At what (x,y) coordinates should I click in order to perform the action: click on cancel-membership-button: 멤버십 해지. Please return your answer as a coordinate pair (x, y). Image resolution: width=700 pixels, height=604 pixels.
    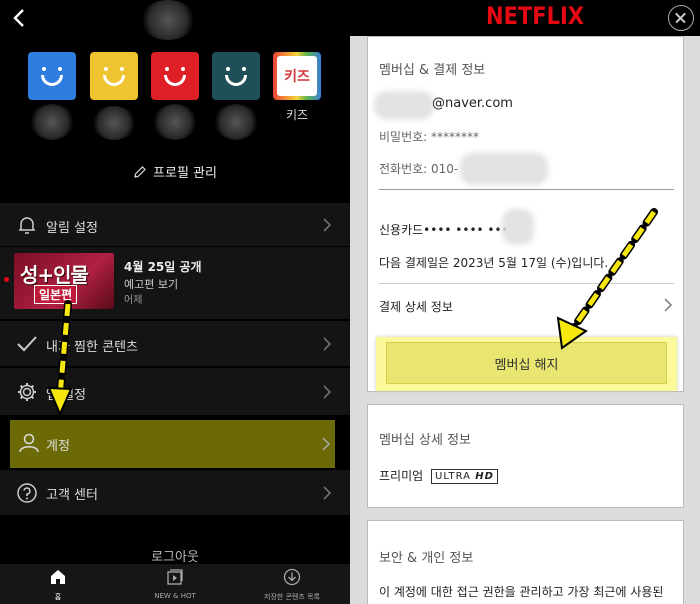
    Looking at the image, I should click on (526, 363).